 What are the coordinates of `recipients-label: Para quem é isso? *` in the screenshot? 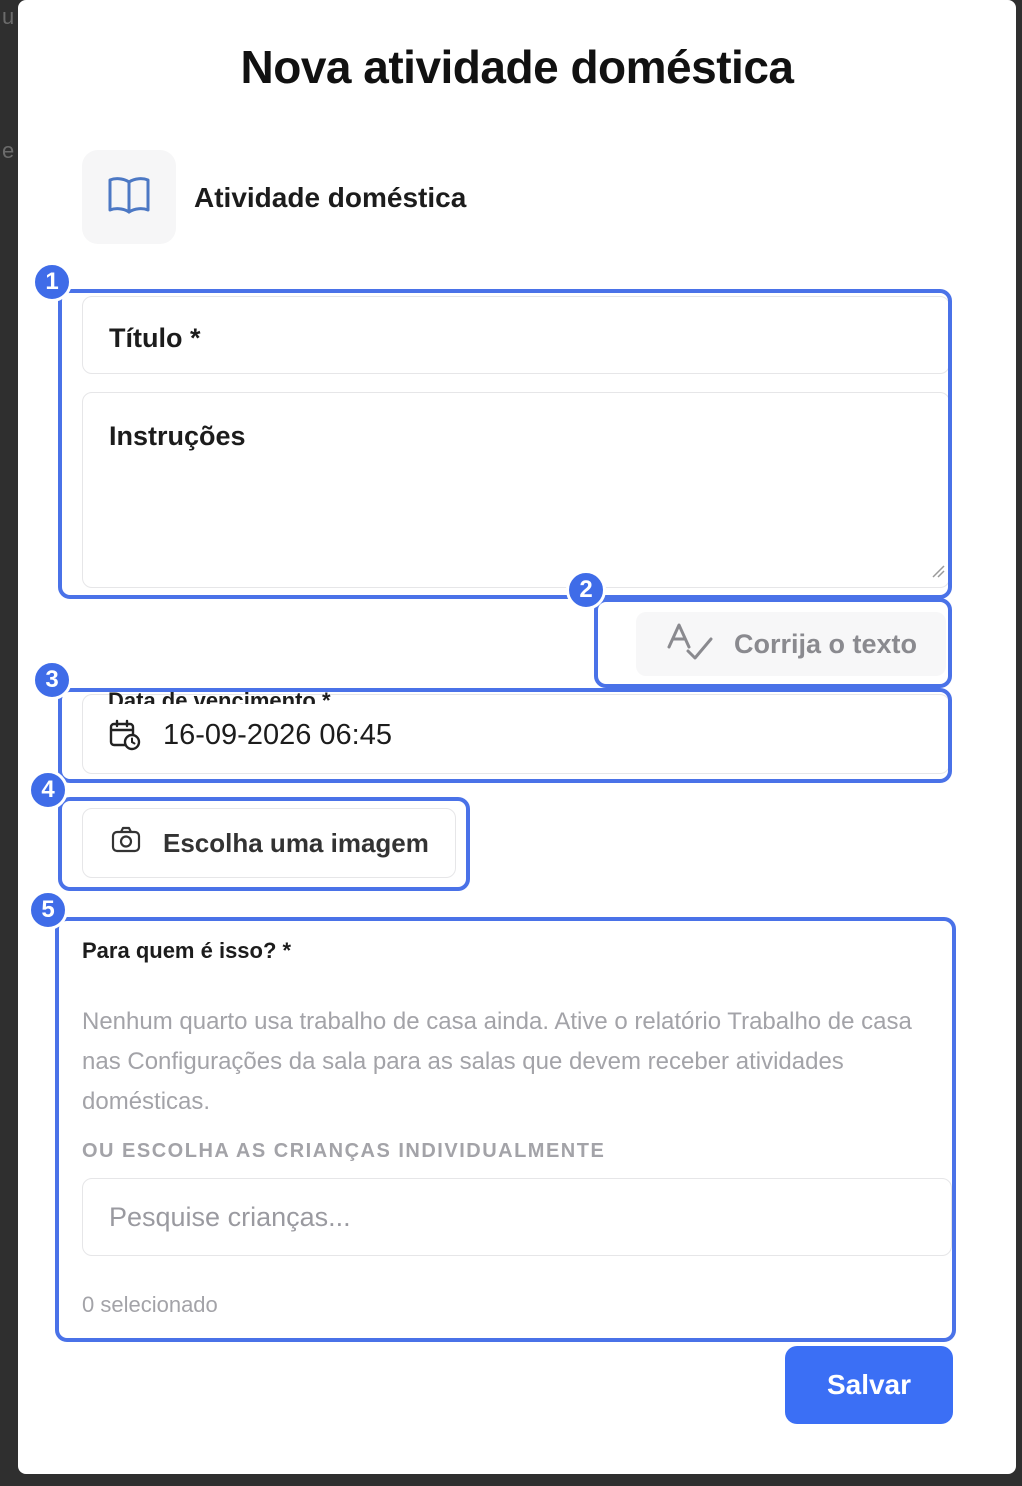 It's located at (187, 950).